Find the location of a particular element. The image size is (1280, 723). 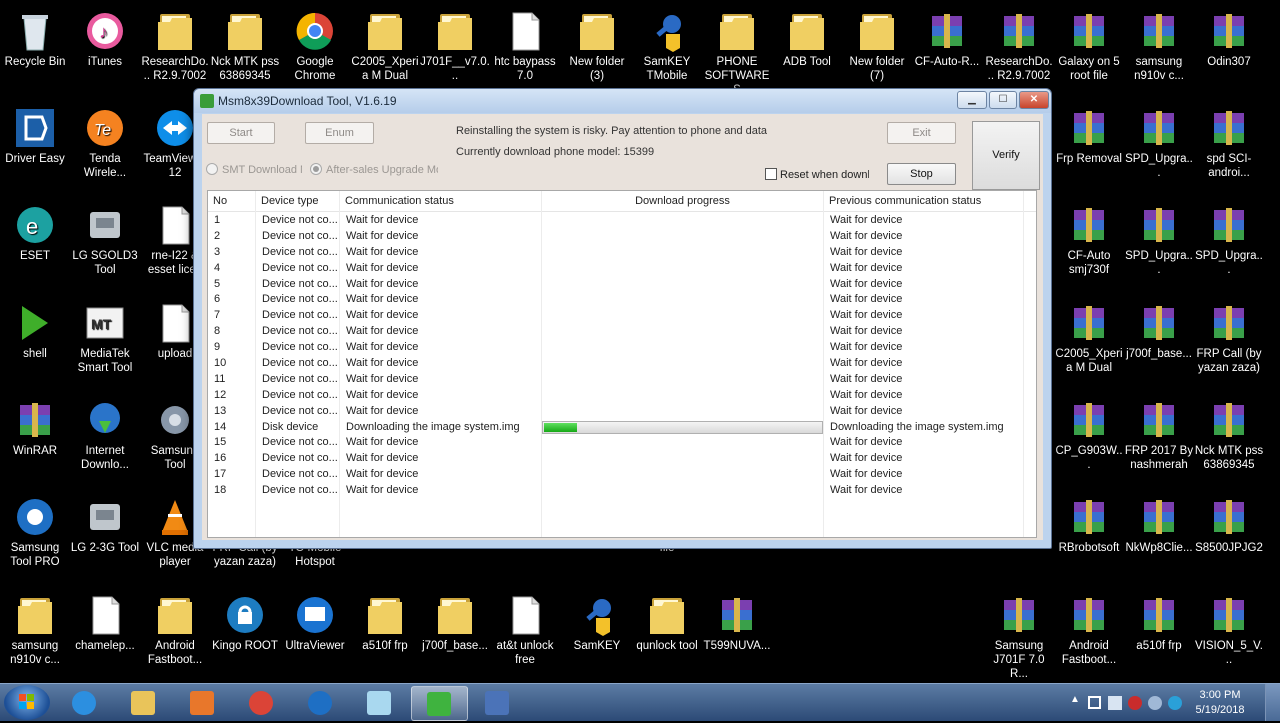

title-bar: Msm8x39Download Tool, V1.6.19 ▁ ☐ ✕ is located at coordinates (622, 101).